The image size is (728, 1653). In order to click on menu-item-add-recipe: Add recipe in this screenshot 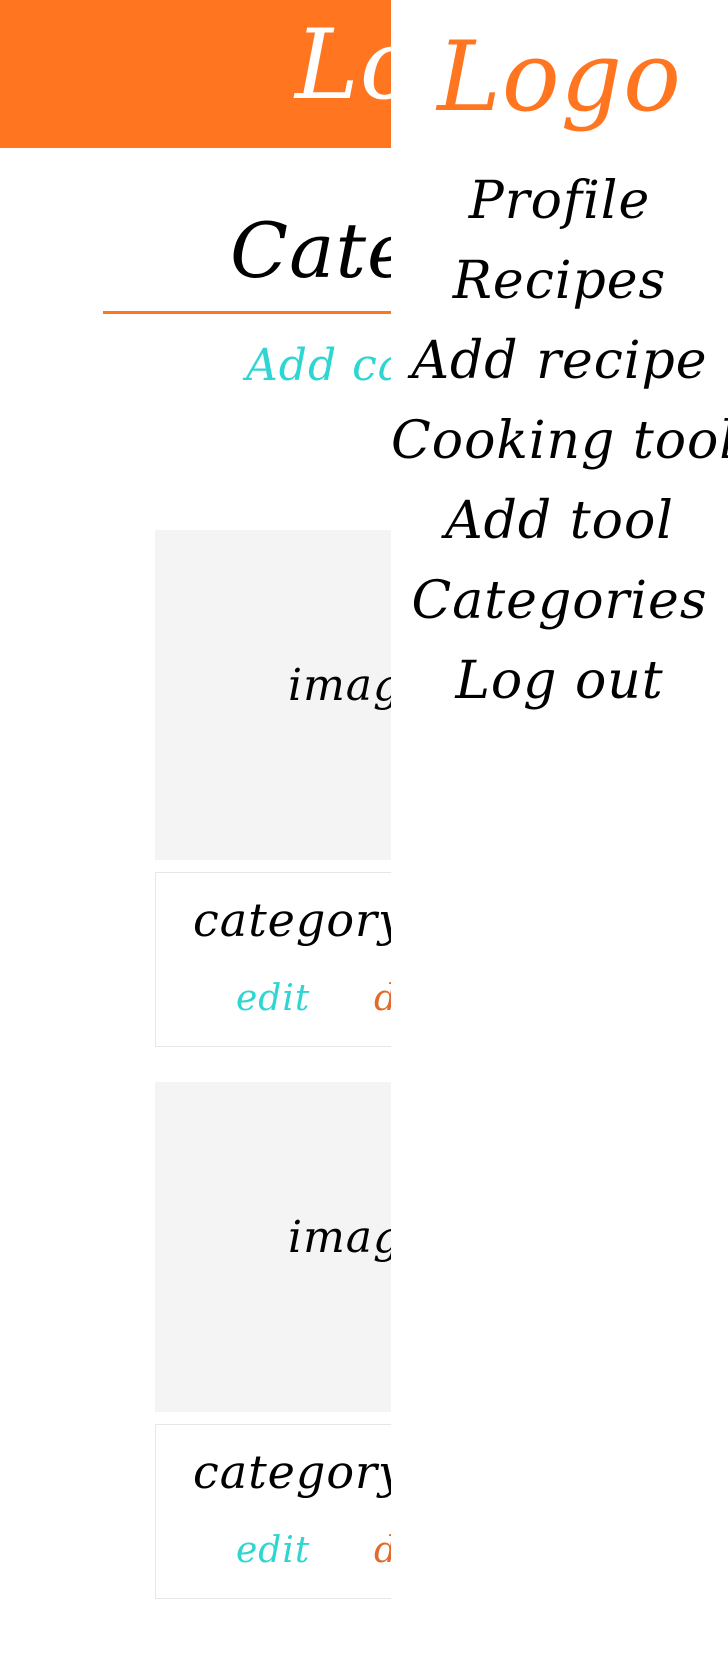, I will do `click(559, 370)`.